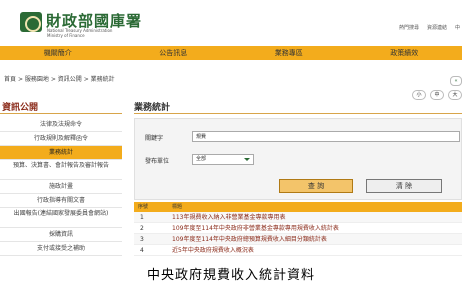 The height and width of the screenshot is (288, 462). What do you see at coordinates (317, 228) in the screenshot?
I see `row-title-link: 109年度至114年中央政府非營業基金專款專用規費收入統計表` at bounding box center [317, 228].